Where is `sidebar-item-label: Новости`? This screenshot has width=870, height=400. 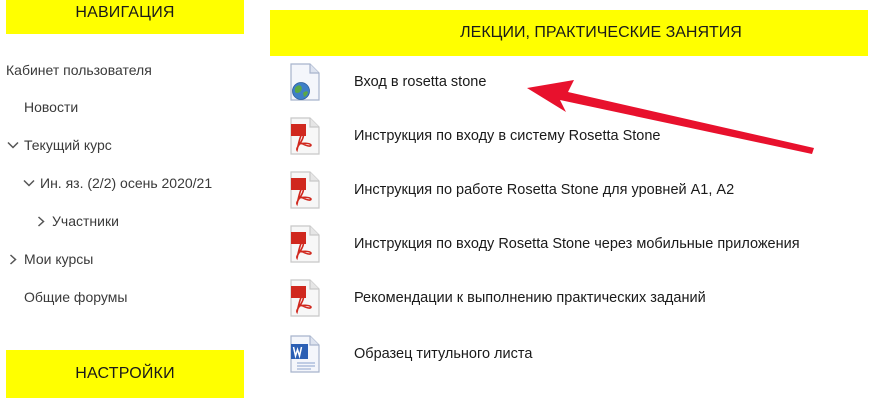
sidebar-item-label: Новости is located at coordinates (51, 107).